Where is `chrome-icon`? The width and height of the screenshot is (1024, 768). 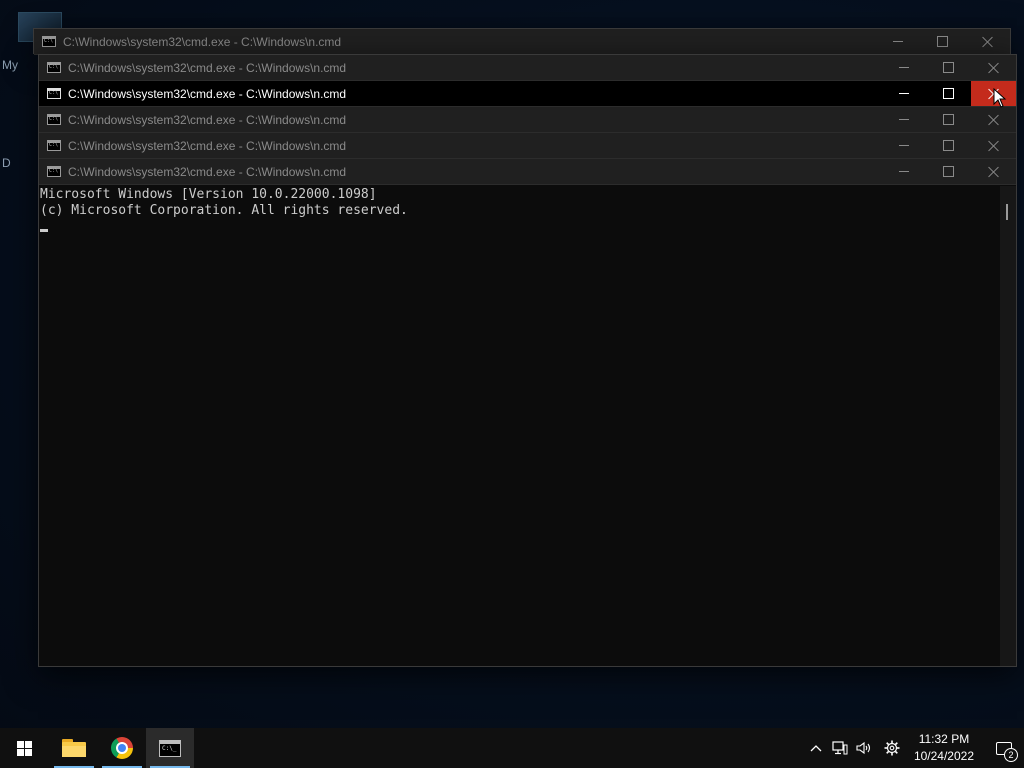 chrome-icon is located at coordinates (122, 748).